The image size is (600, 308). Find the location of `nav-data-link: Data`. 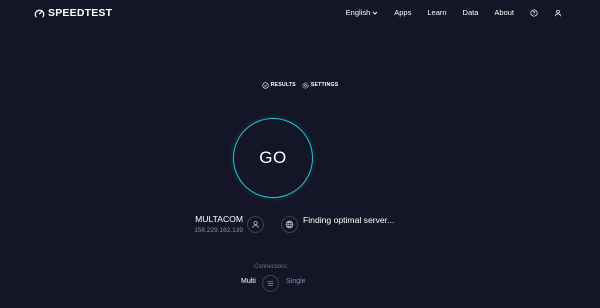

nav-data-link: Data is located at coordinates (471, 12).